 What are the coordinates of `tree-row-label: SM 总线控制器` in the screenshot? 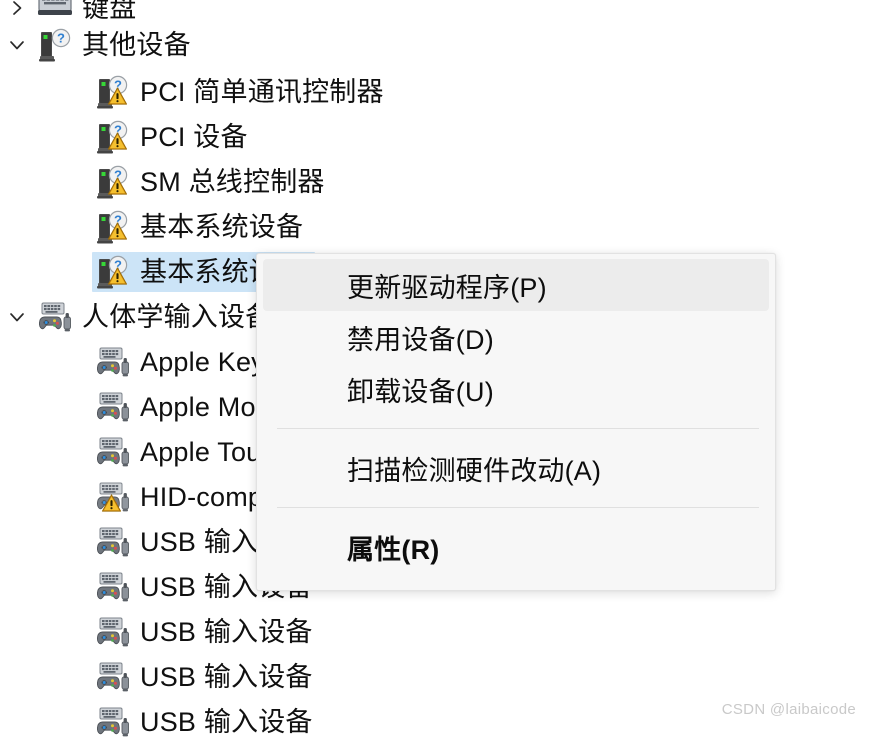 It's located at (232, 181).